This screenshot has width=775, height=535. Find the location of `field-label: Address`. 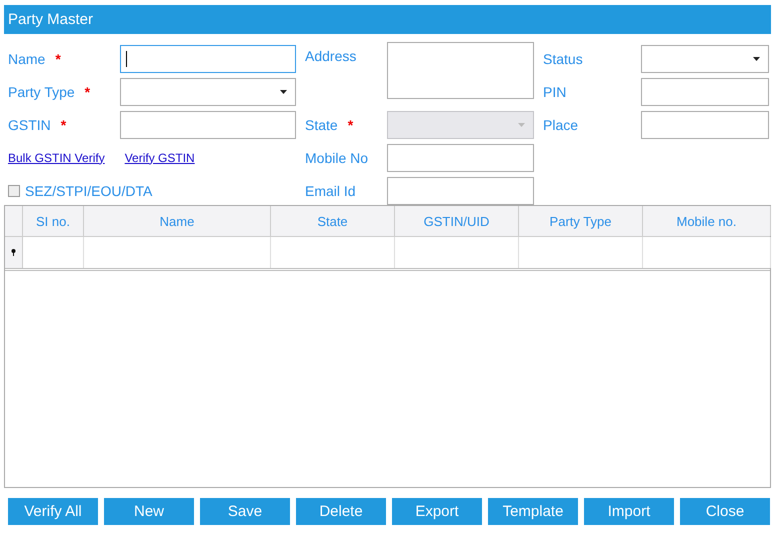

field-label: Address is located at coordinates (330, 56).